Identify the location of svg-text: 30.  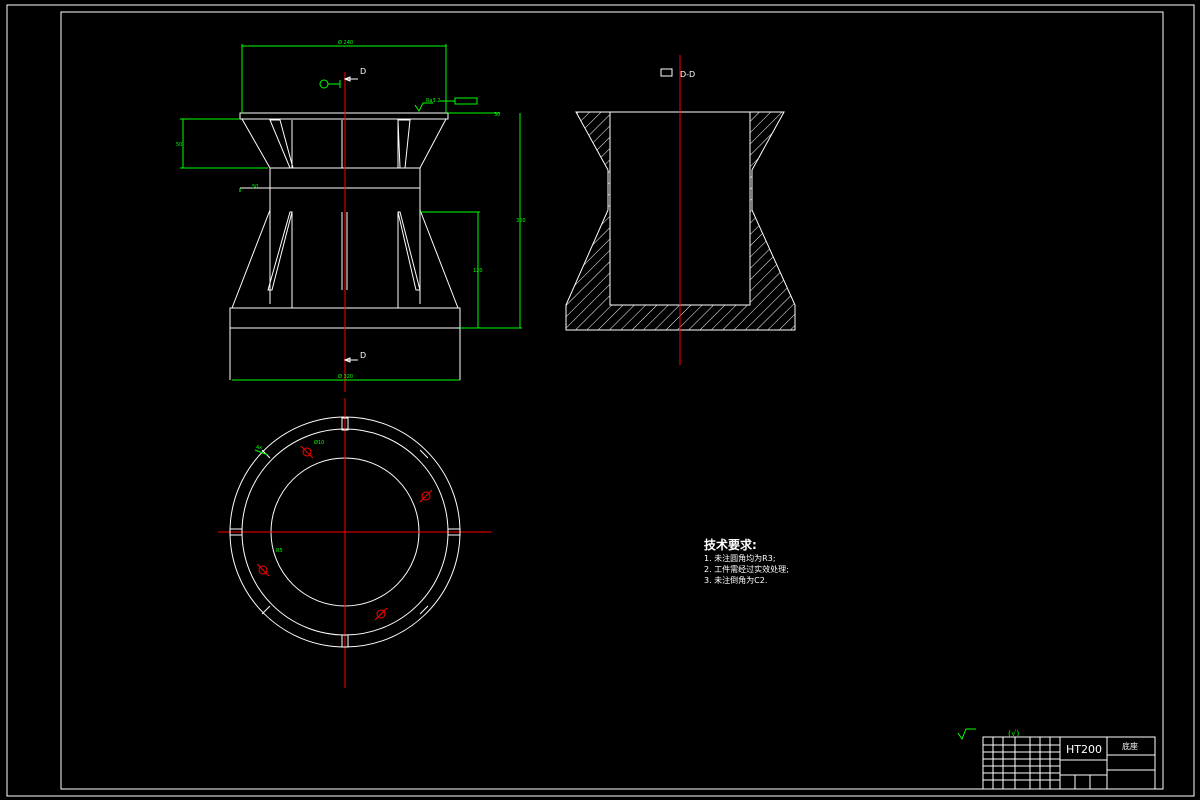
(497, 115).